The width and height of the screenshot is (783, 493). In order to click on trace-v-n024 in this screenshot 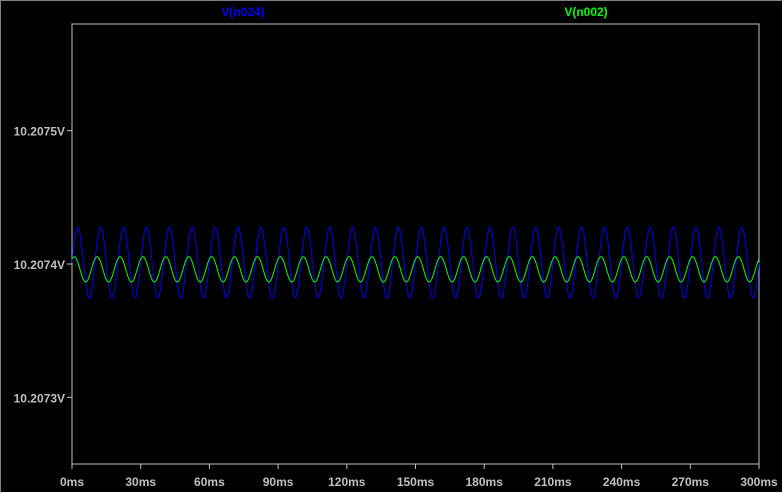, I will do `click(415, 262)`.